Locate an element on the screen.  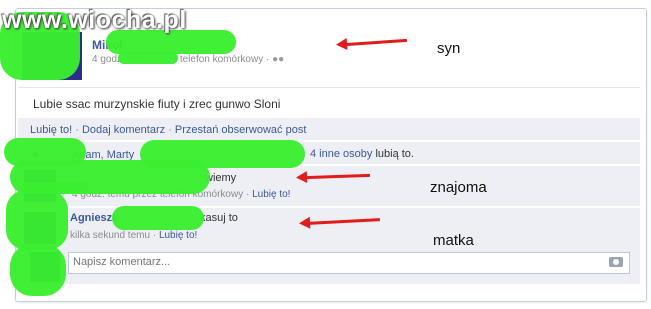
comment-meta: kilka sekund temu · Lubię to! is located at coordinates (133, 235).